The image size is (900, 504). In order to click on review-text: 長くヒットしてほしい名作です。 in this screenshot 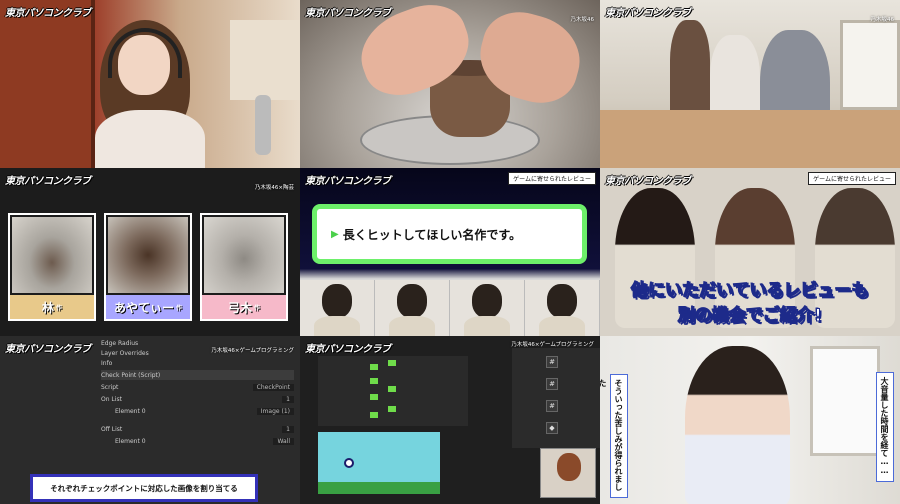, I will do `click(432, 234)`.